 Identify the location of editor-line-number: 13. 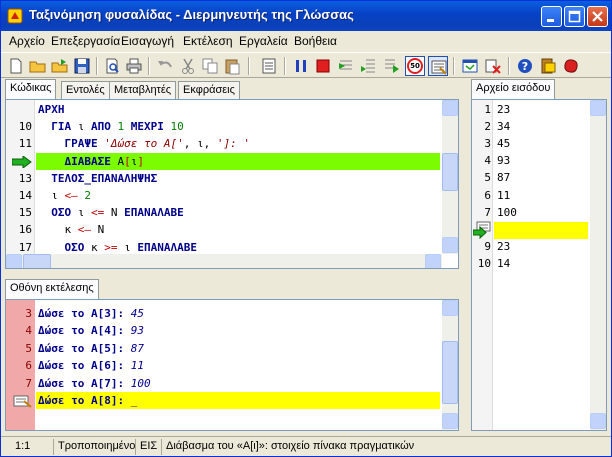
(25, 178).